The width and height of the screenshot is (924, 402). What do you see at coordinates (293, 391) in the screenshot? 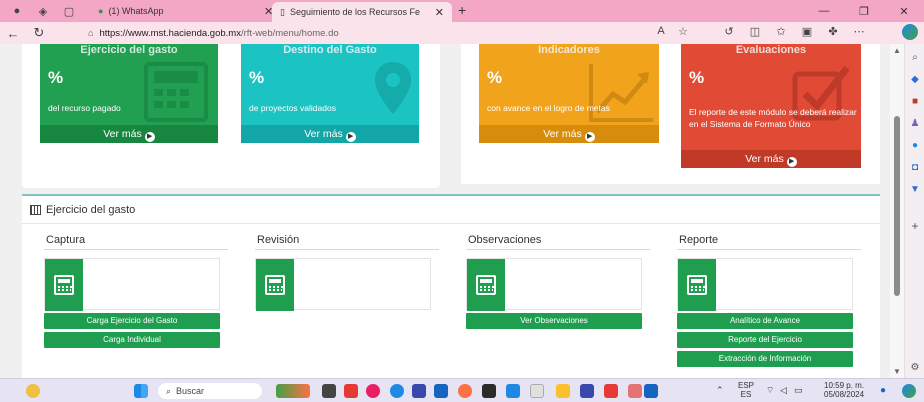
I see `widgets-icon` at bounding box center [293, 391].